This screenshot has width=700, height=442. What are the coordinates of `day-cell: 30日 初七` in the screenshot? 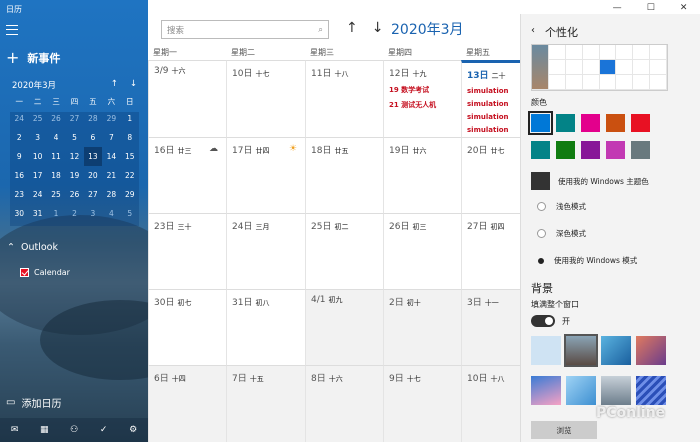 It's located at (187, 327).